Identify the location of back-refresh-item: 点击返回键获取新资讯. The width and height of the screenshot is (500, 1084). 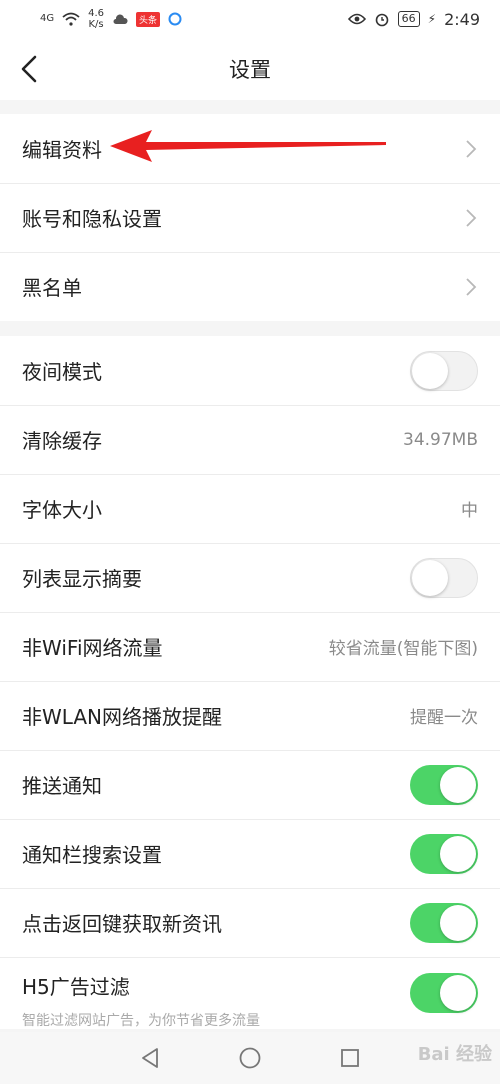
(250, 922).